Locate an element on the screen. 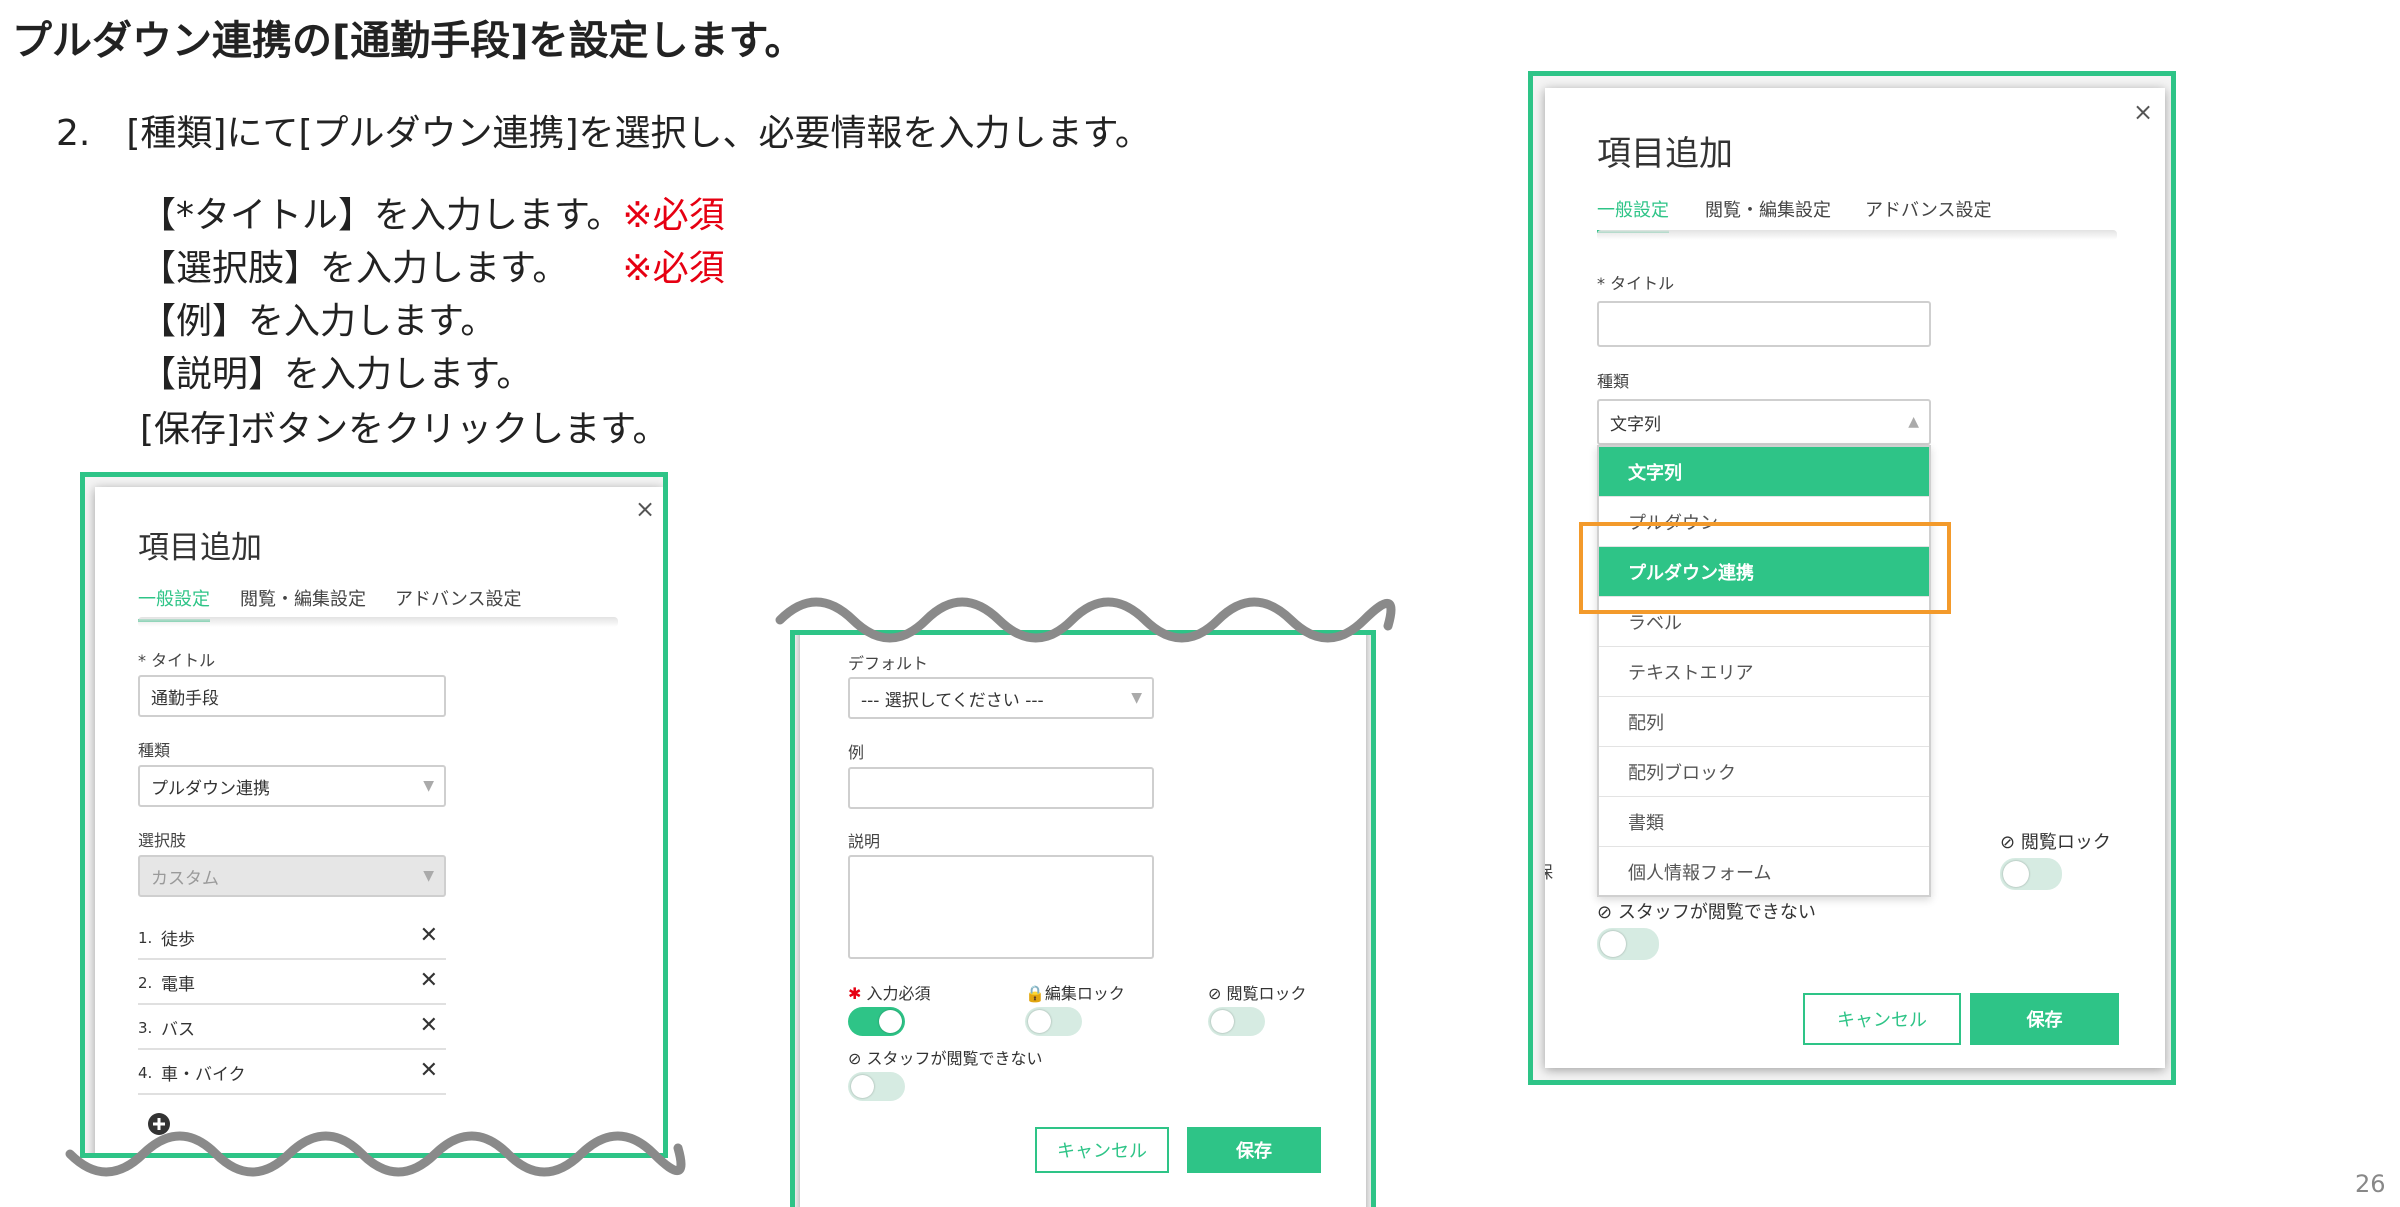  page-number: 26 is located at coordinates (2370, 1184).